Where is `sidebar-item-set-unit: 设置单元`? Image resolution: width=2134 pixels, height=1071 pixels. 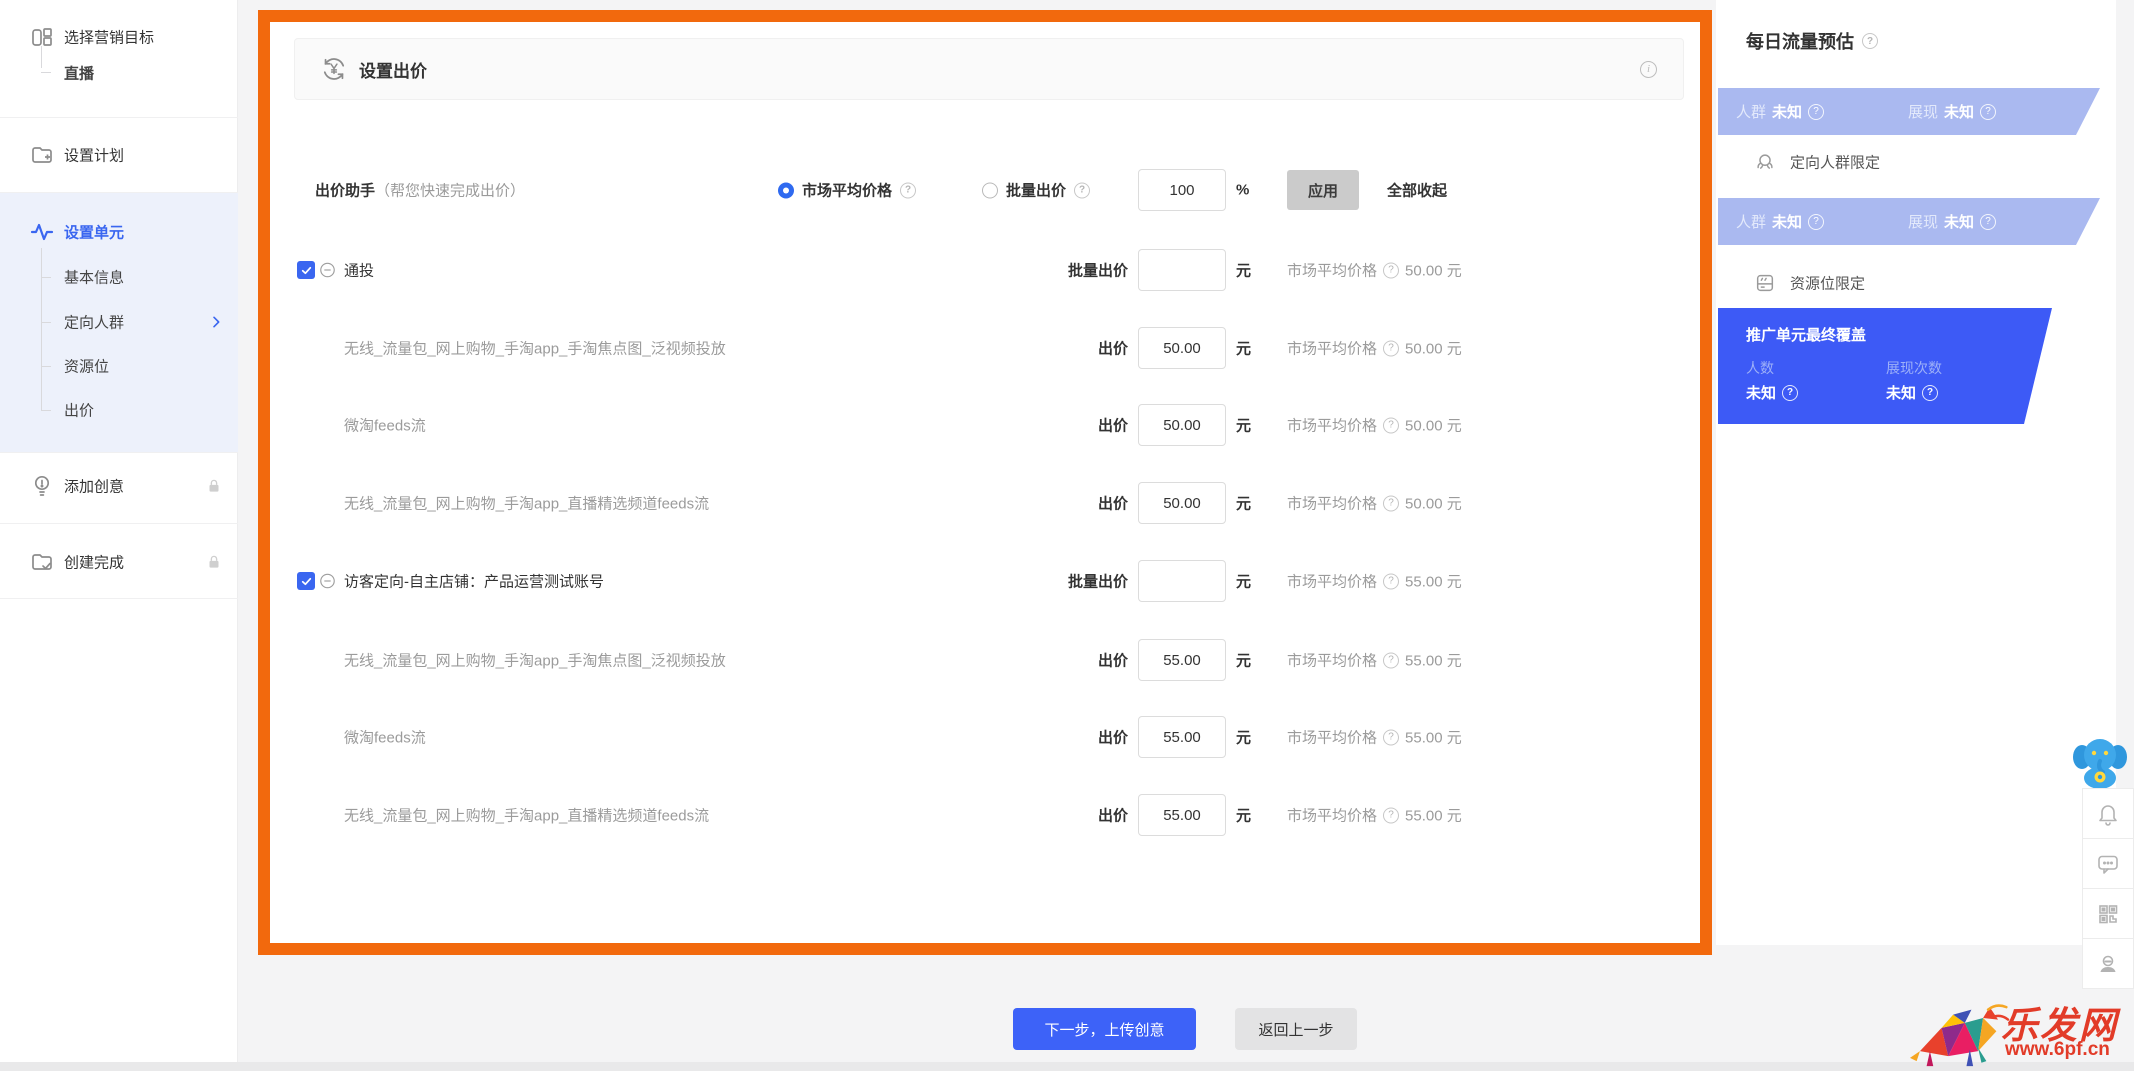
sidebar-item-set-unit: 设置单元 is located at coordinates (119, 232).